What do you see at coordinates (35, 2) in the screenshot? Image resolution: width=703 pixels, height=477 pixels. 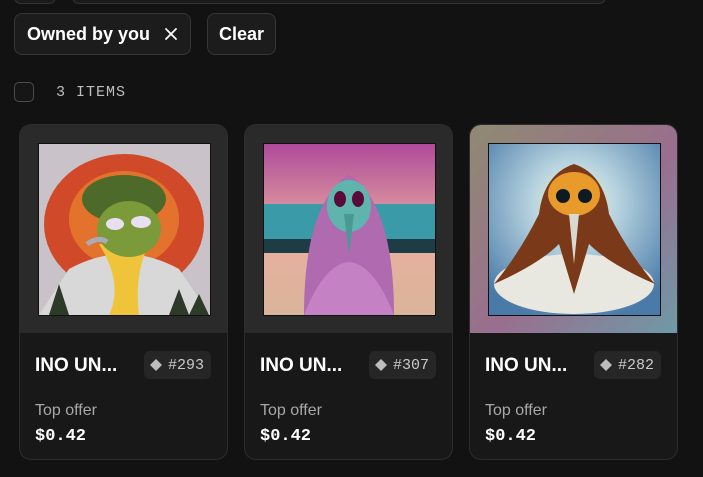 I see `top-control-cutoff` at bounding box center [35, 2].